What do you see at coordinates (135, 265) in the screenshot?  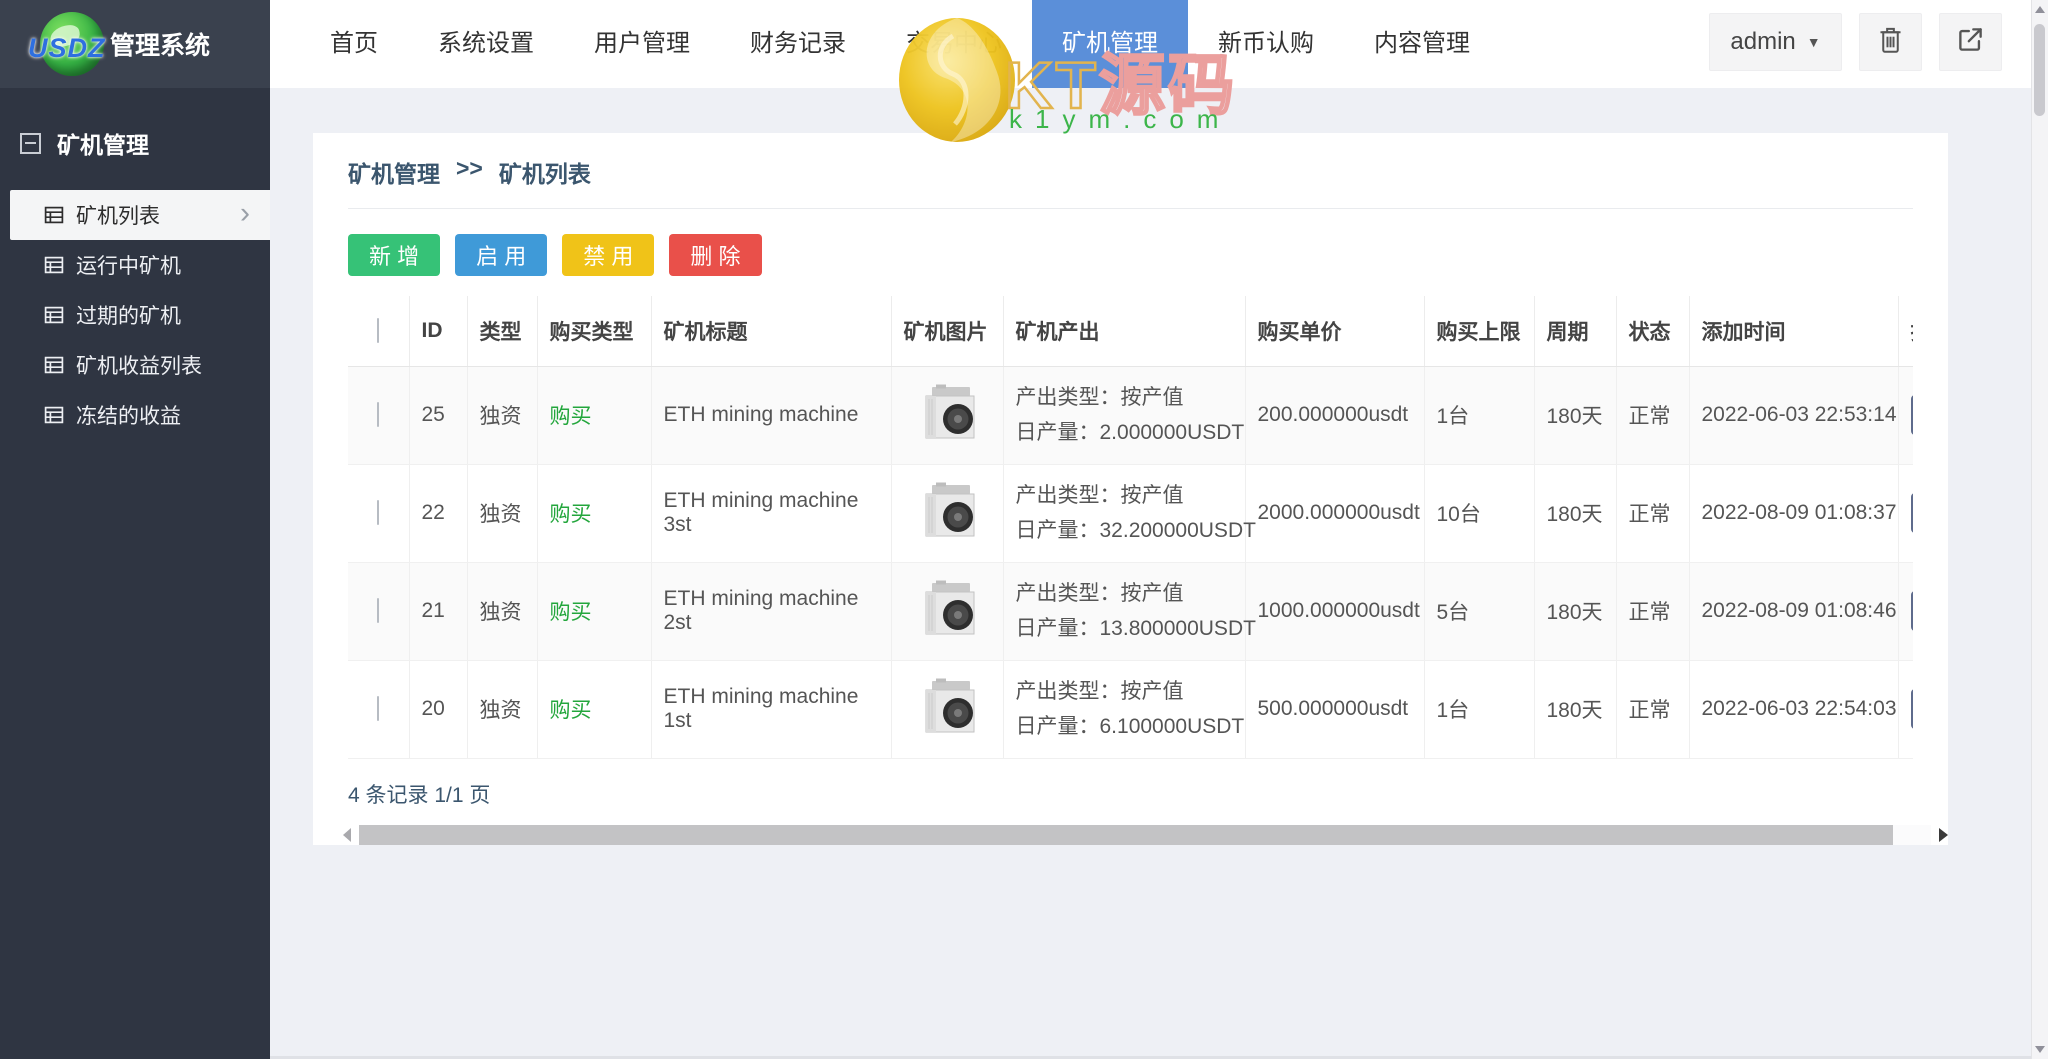 I see `sidebar-item-running-miners: 运行中矿机` at bounding box center [135, 265].